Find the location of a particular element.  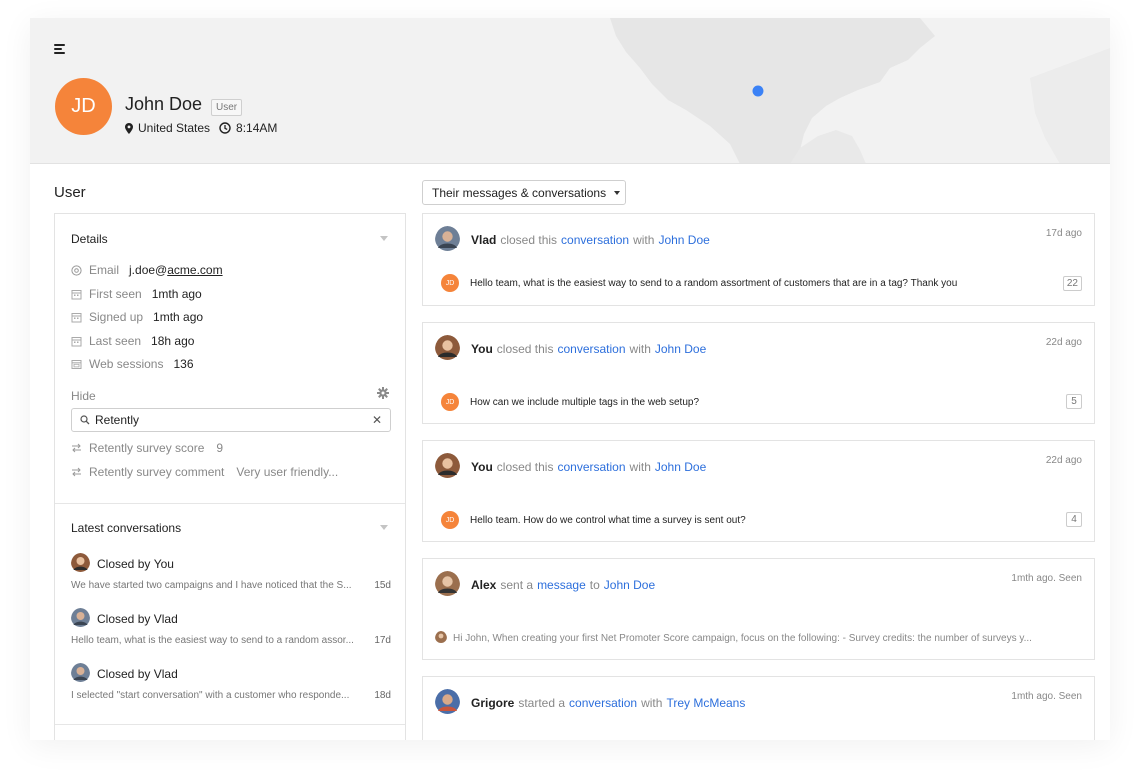

browser-icon is located at coordinates (76, 364).